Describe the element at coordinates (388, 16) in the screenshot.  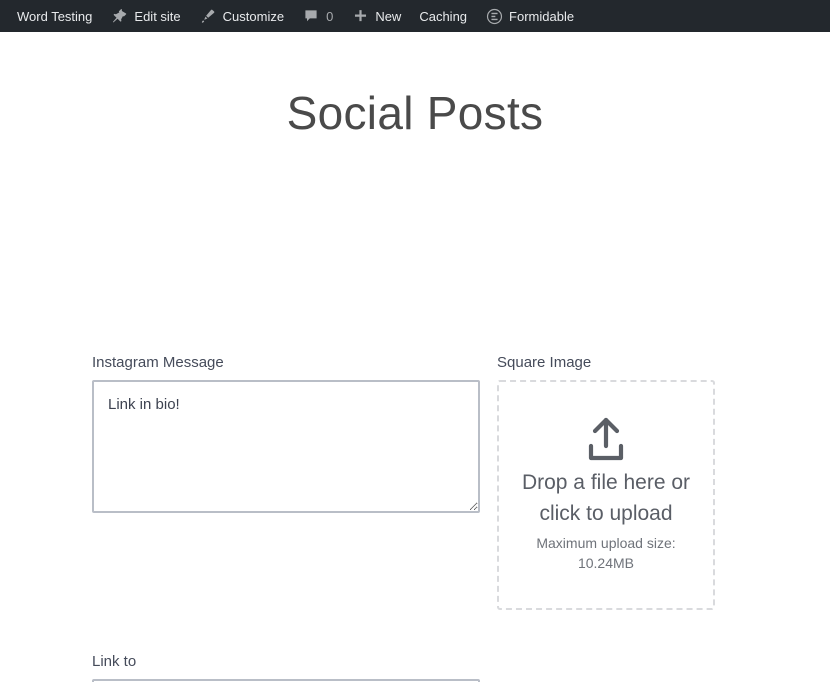
I see `admin-bar-new-label: New` at that location.